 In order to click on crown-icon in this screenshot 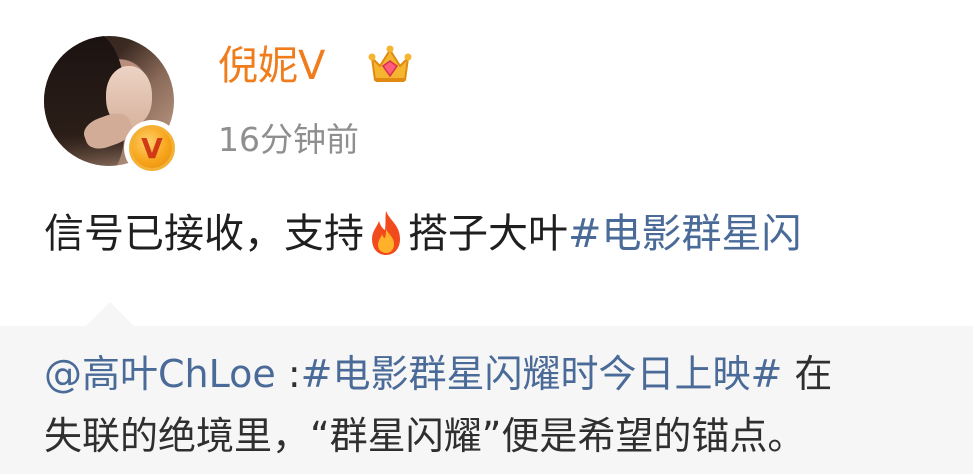, I will do `click(390, 65)`.